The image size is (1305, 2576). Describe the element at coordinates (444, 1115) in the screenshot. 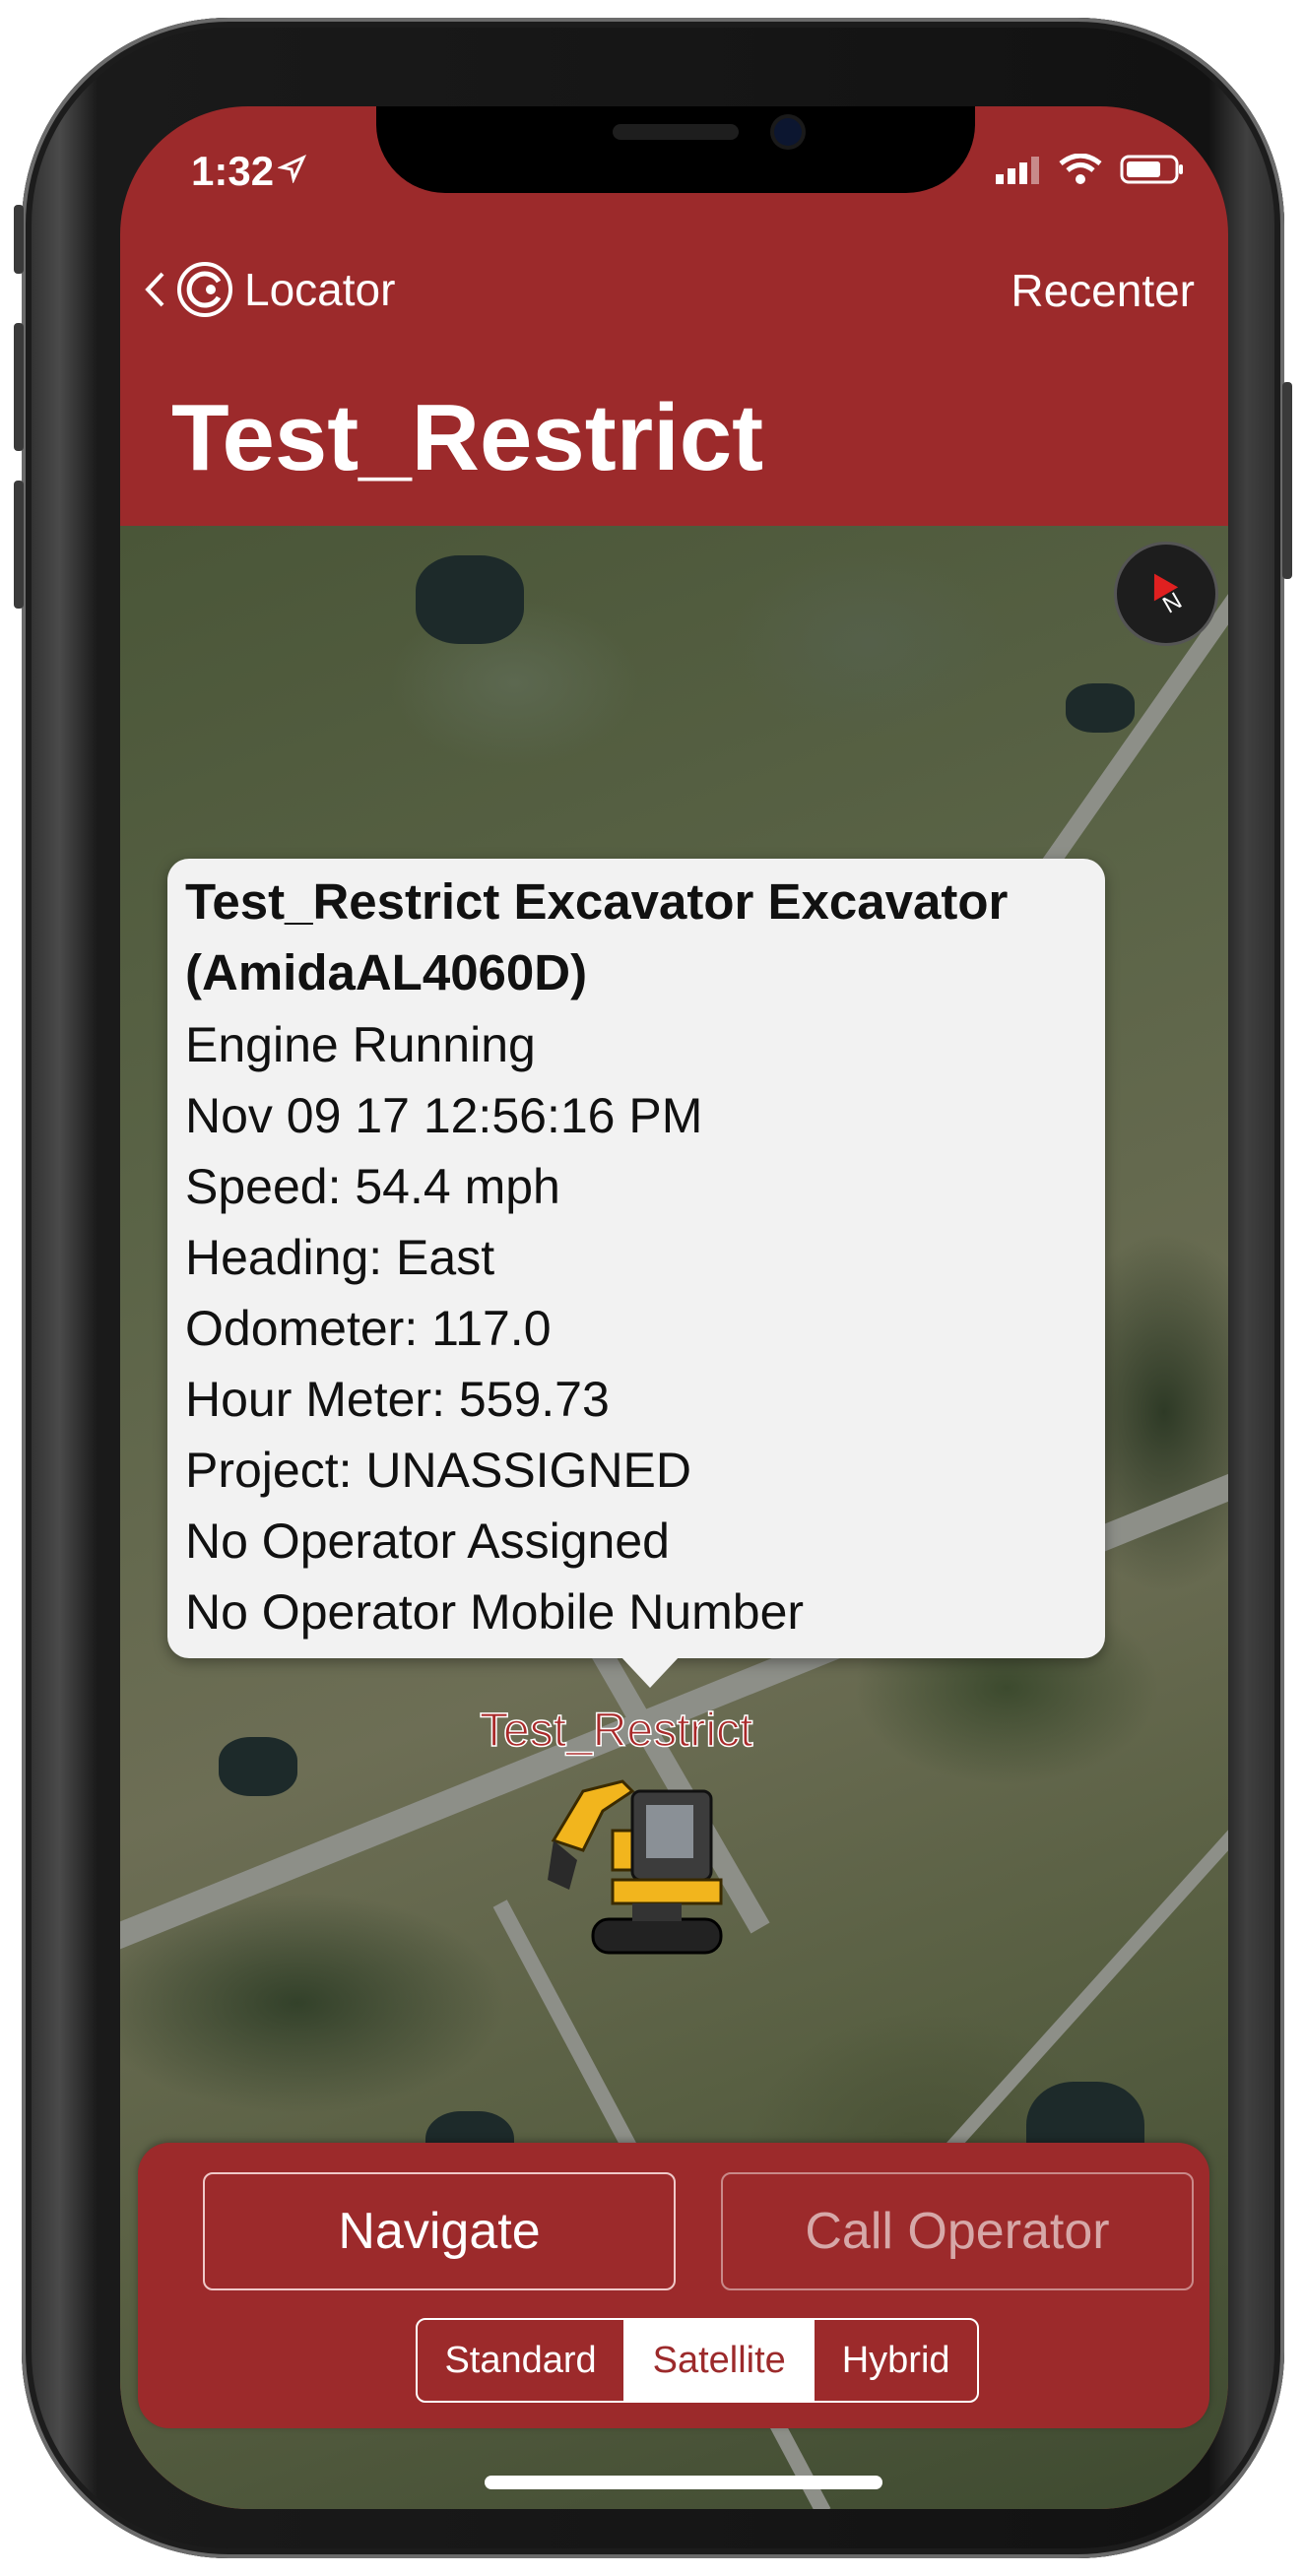

I see `callout-timestamp: Nov 09 17 12:56:16 PM` at that location.